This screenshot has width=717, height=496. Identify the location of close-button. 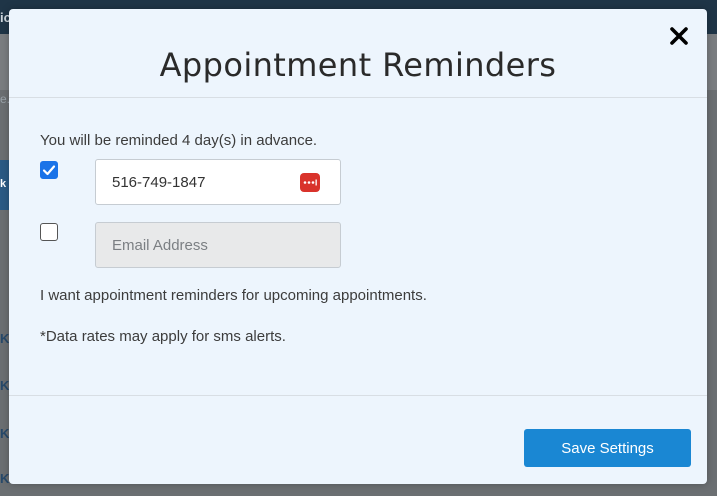
(679, 36).